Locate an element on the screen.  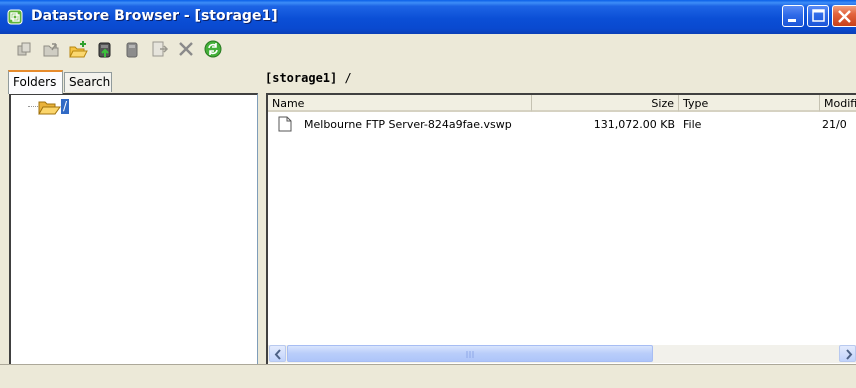
refresh-icon is located at coordinates (213, 49).